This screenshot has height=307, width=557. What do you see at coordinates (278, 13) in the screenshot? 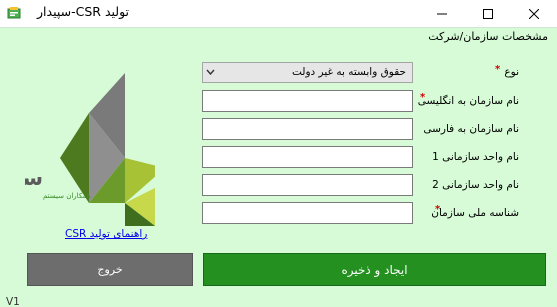
I see `title-bar: تولید CSR-سپیدار` at bounding box center [278, 13].